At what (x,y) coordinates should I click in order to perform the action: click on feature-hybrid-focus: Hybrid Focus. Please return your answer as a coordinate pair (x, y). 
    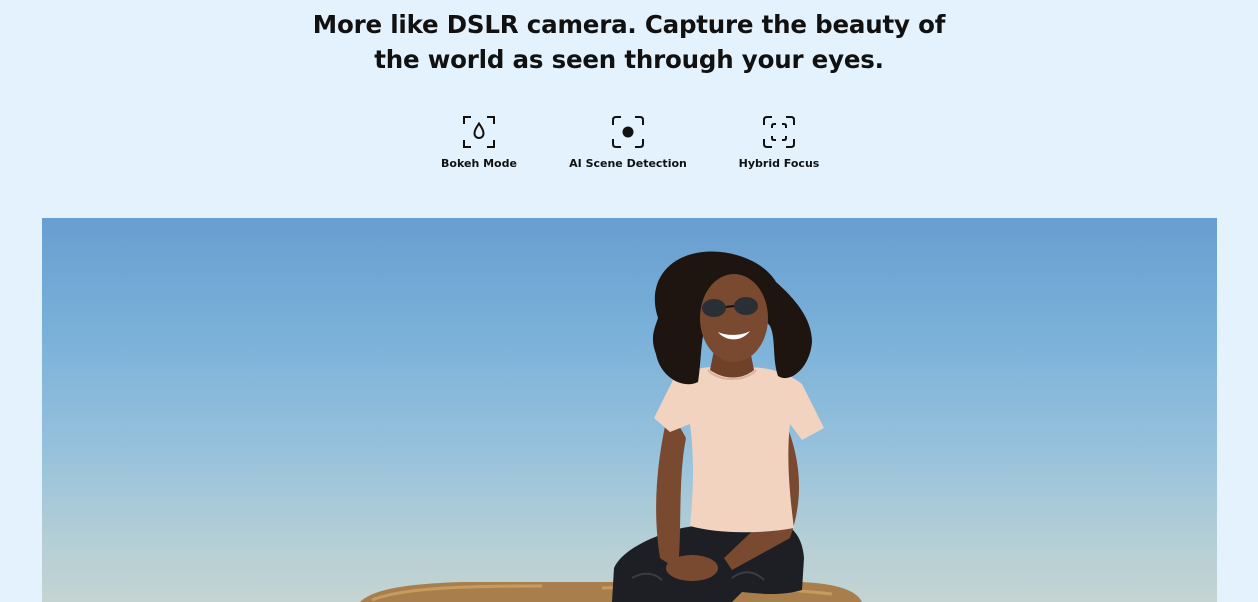
    Looking at the image, I should click on (779, 142).